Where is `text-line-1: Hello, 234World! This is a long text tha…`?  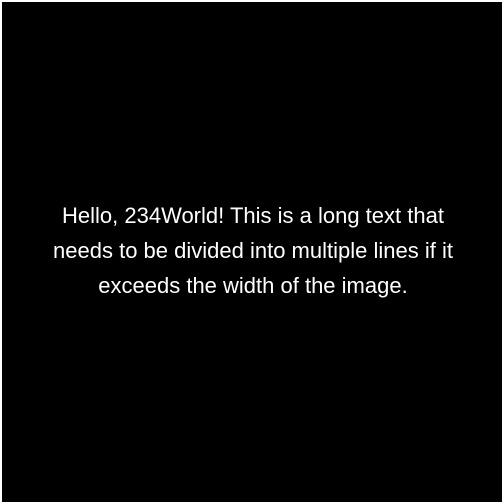 text-line-1: Hello, 234World! This is a long text tha… is located at coordinates (253, 215).